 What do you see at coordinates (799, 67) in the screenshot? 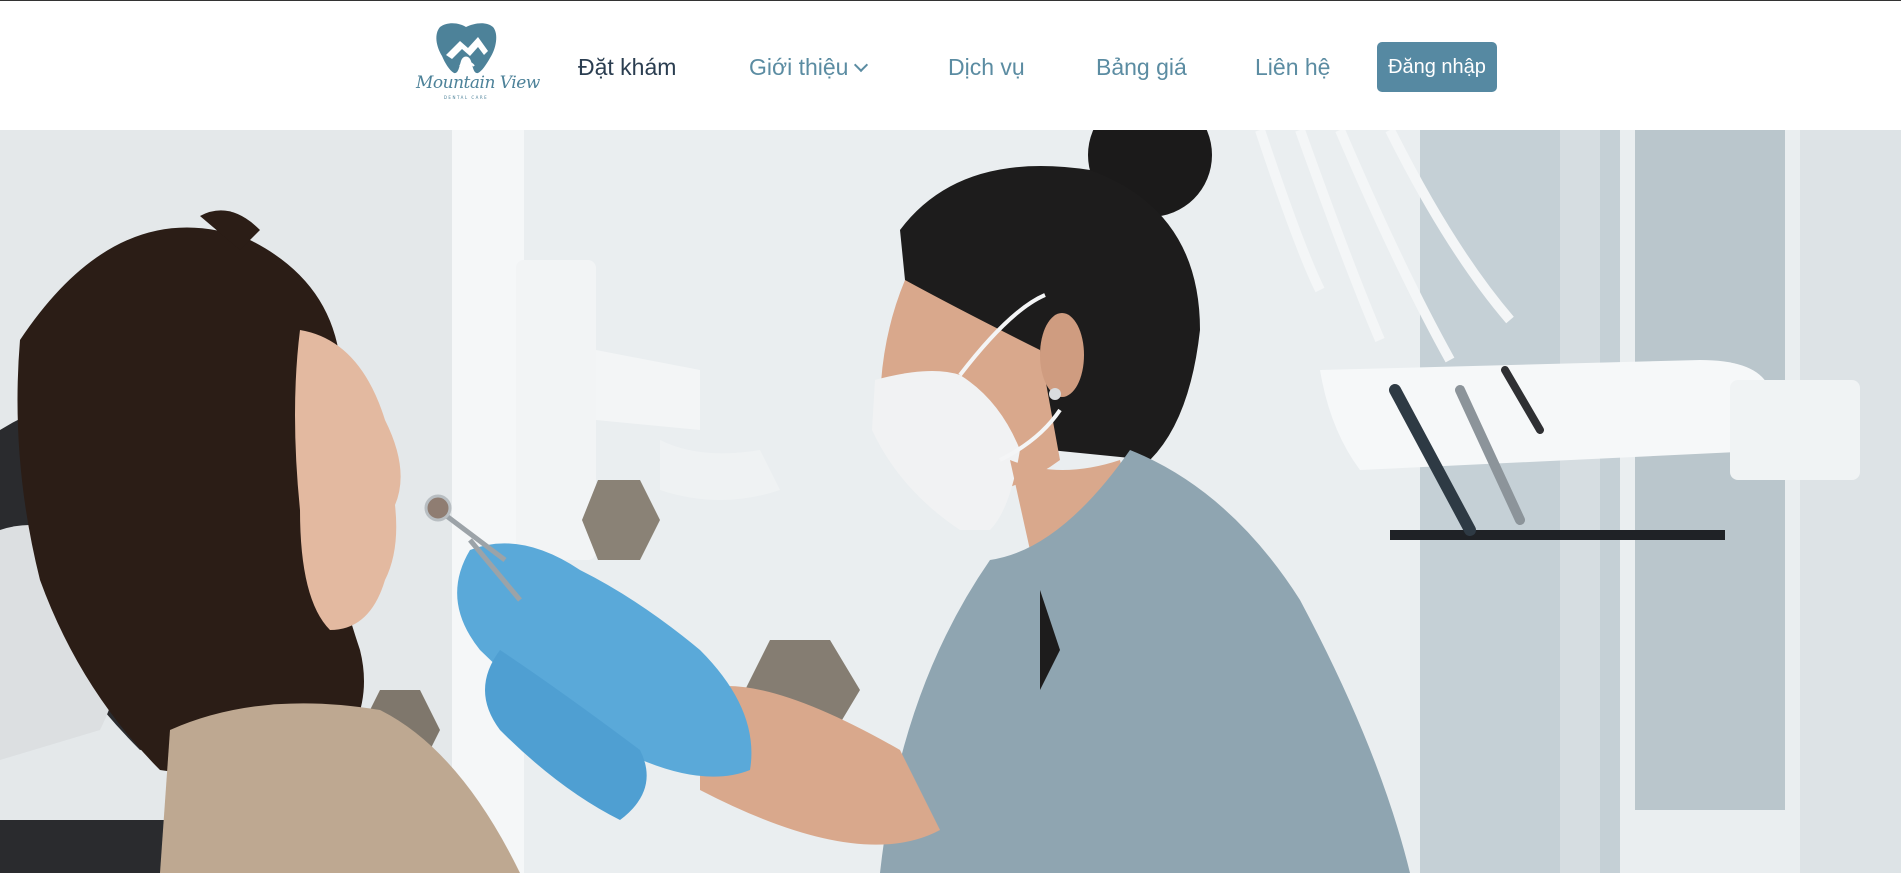
I see `nav-item-gioi-thieu-label: Giới thiệu` at bounding box center [799, 67].